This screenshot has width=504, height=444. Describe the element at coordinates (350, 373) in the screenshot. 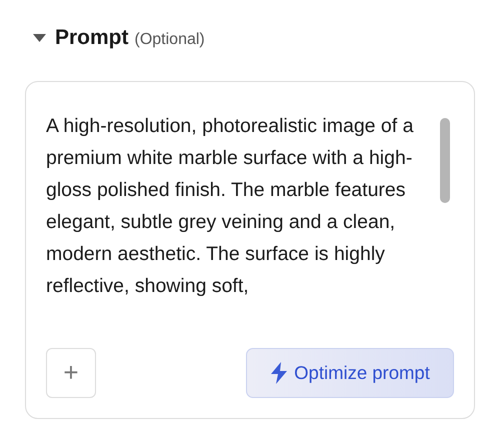

I see `optimize-prompt-button: Optimize prompt` at that location.